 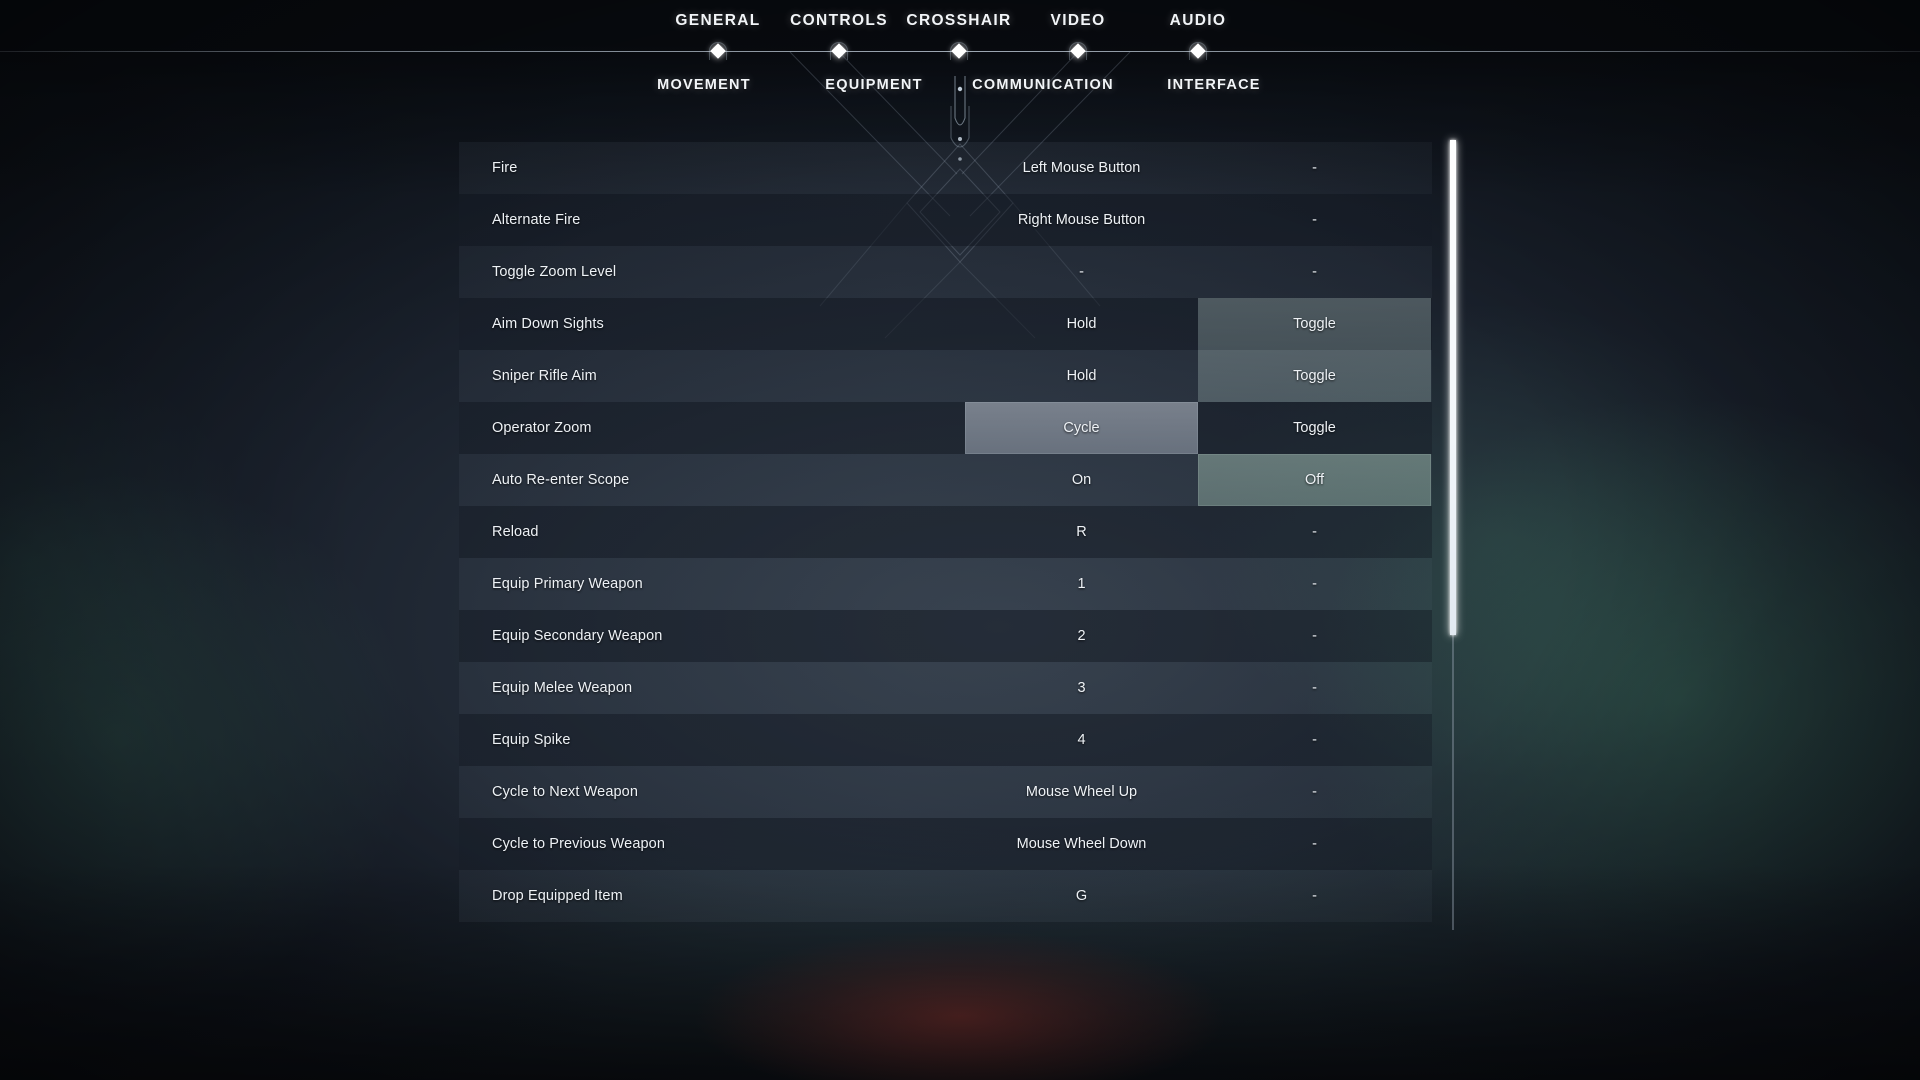 What do you see at coordinates (1081, 428) in the screenshot?
I see `keybind-primary-cell: Cycle` at bounding box center [1081, 428].